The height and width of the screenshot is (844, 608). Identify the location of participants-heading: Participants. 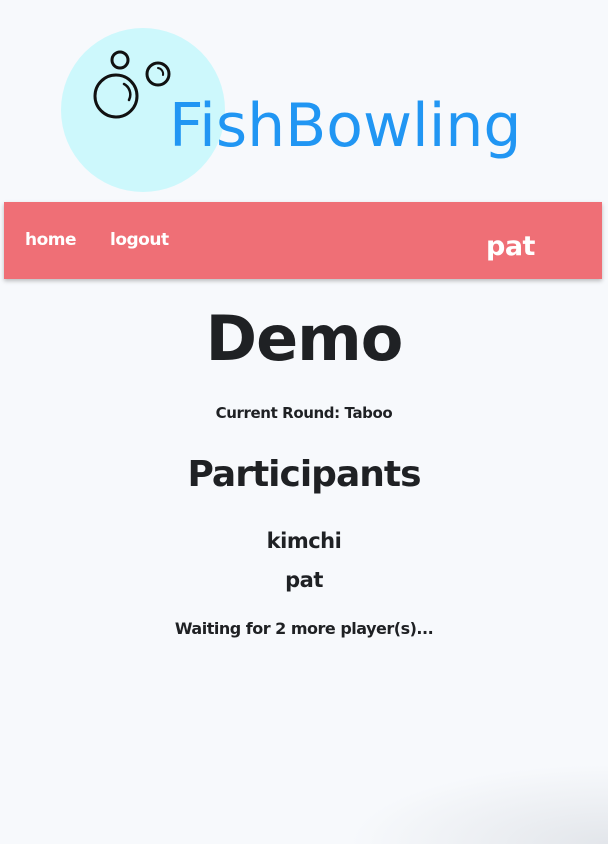
(304, 474).